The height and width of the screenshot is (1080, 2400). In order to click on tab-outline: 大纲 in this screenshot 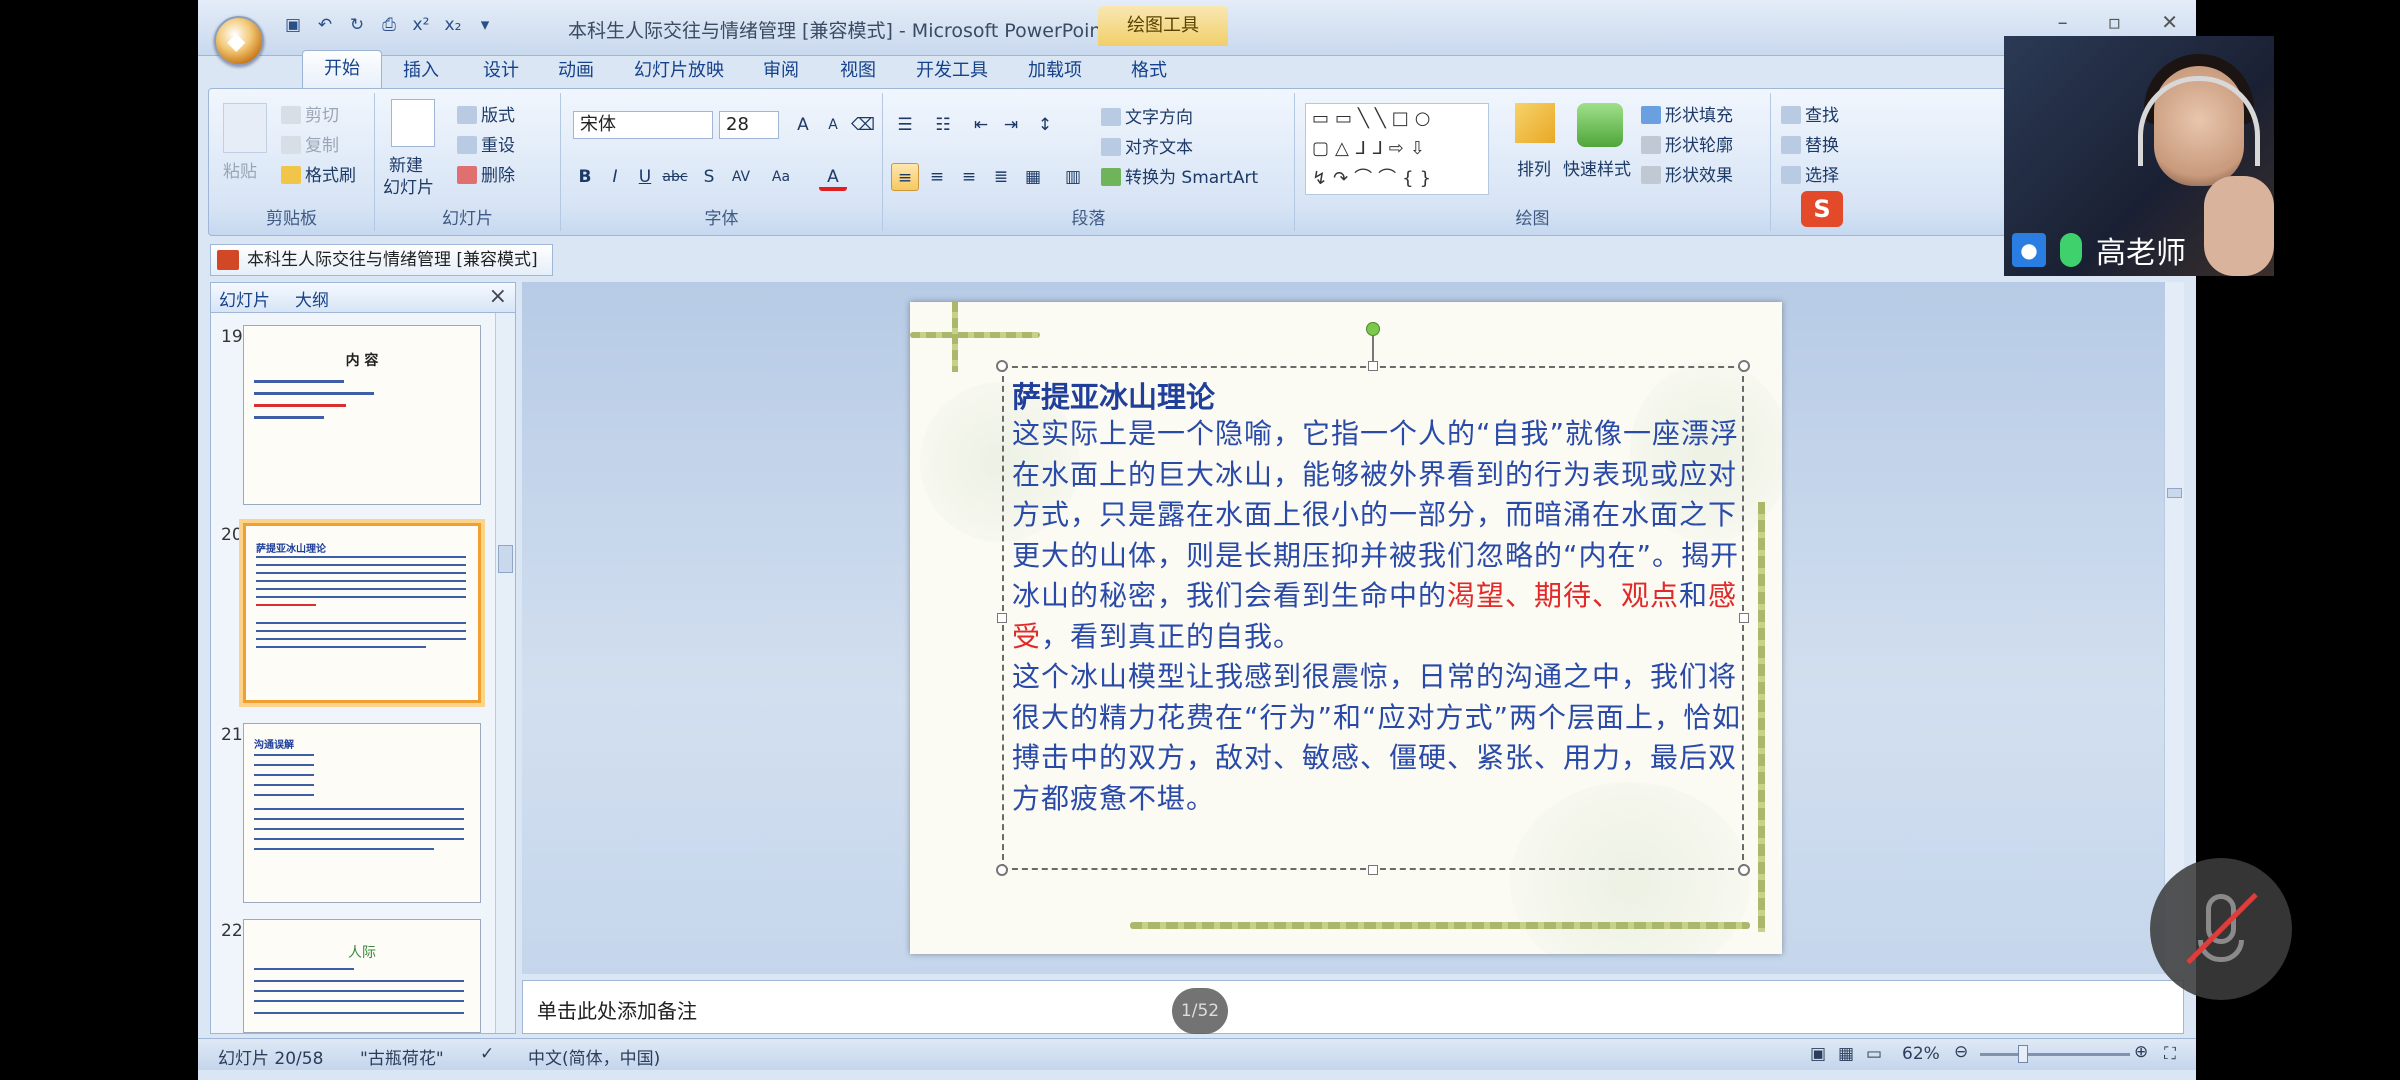, I will do `click(312, 298)`.